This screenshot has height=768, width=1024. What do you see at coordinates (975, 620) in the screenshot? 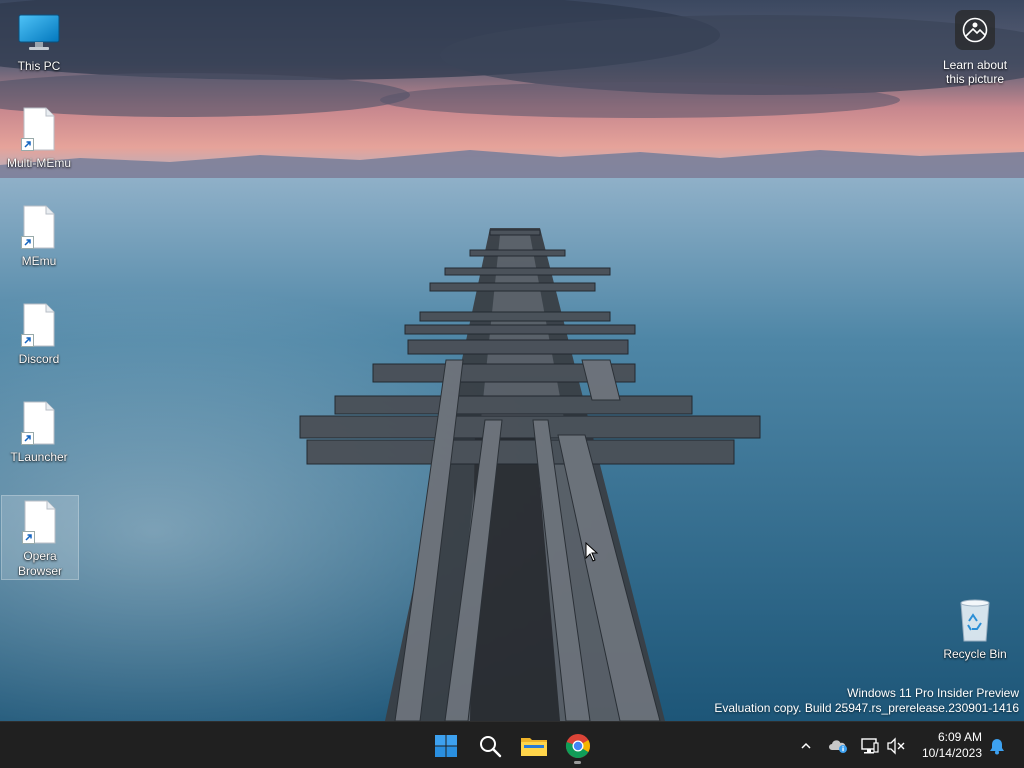
I see `recycle-bin-icon` at bounding box center [975, 620].